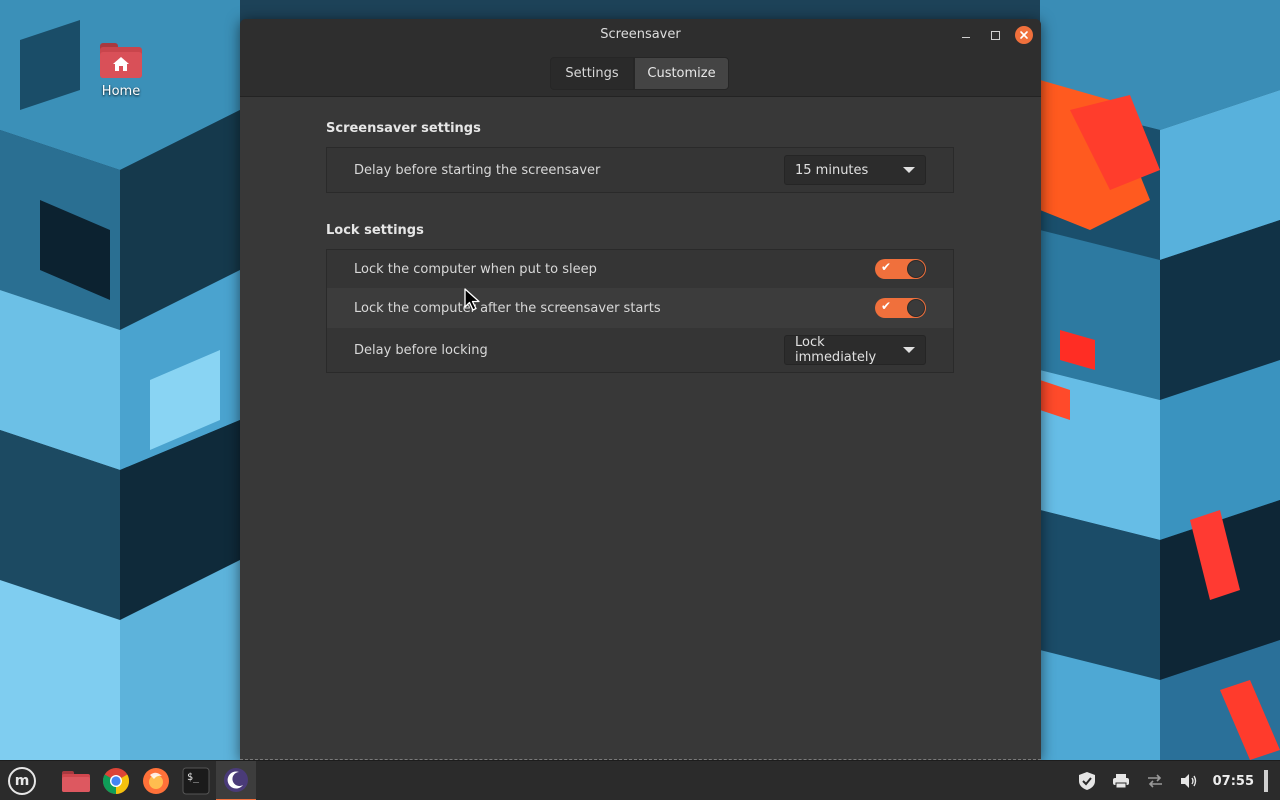  What do you see at coordinates (475, 269) in the screenshot?
I see `lock-on-sleep-label: Lock the computer when put to sleep` at bounding box center [475, 269].